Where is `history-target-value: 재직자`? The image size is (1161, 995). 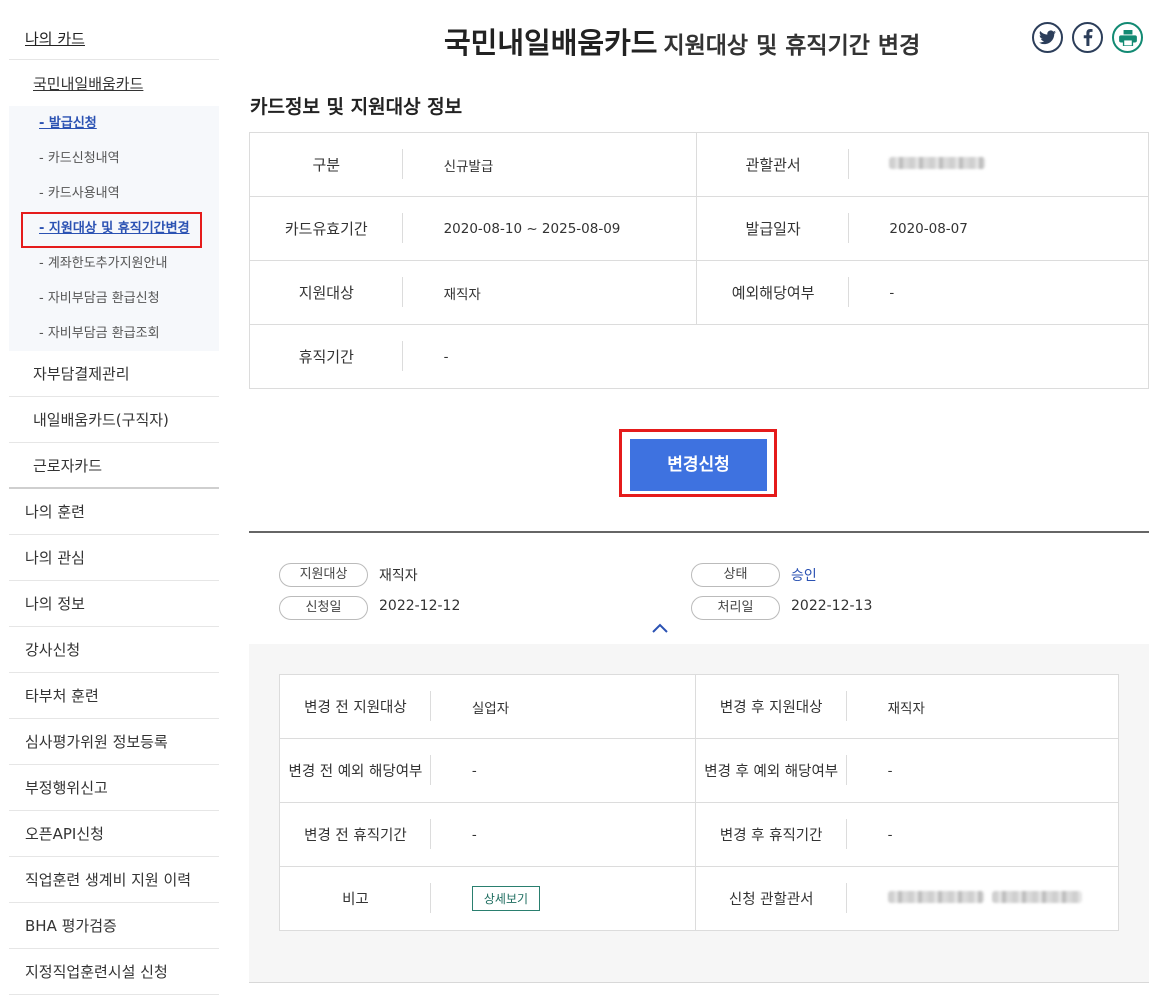 history-target-value: 재직자 is located at coordinates (398, 576).